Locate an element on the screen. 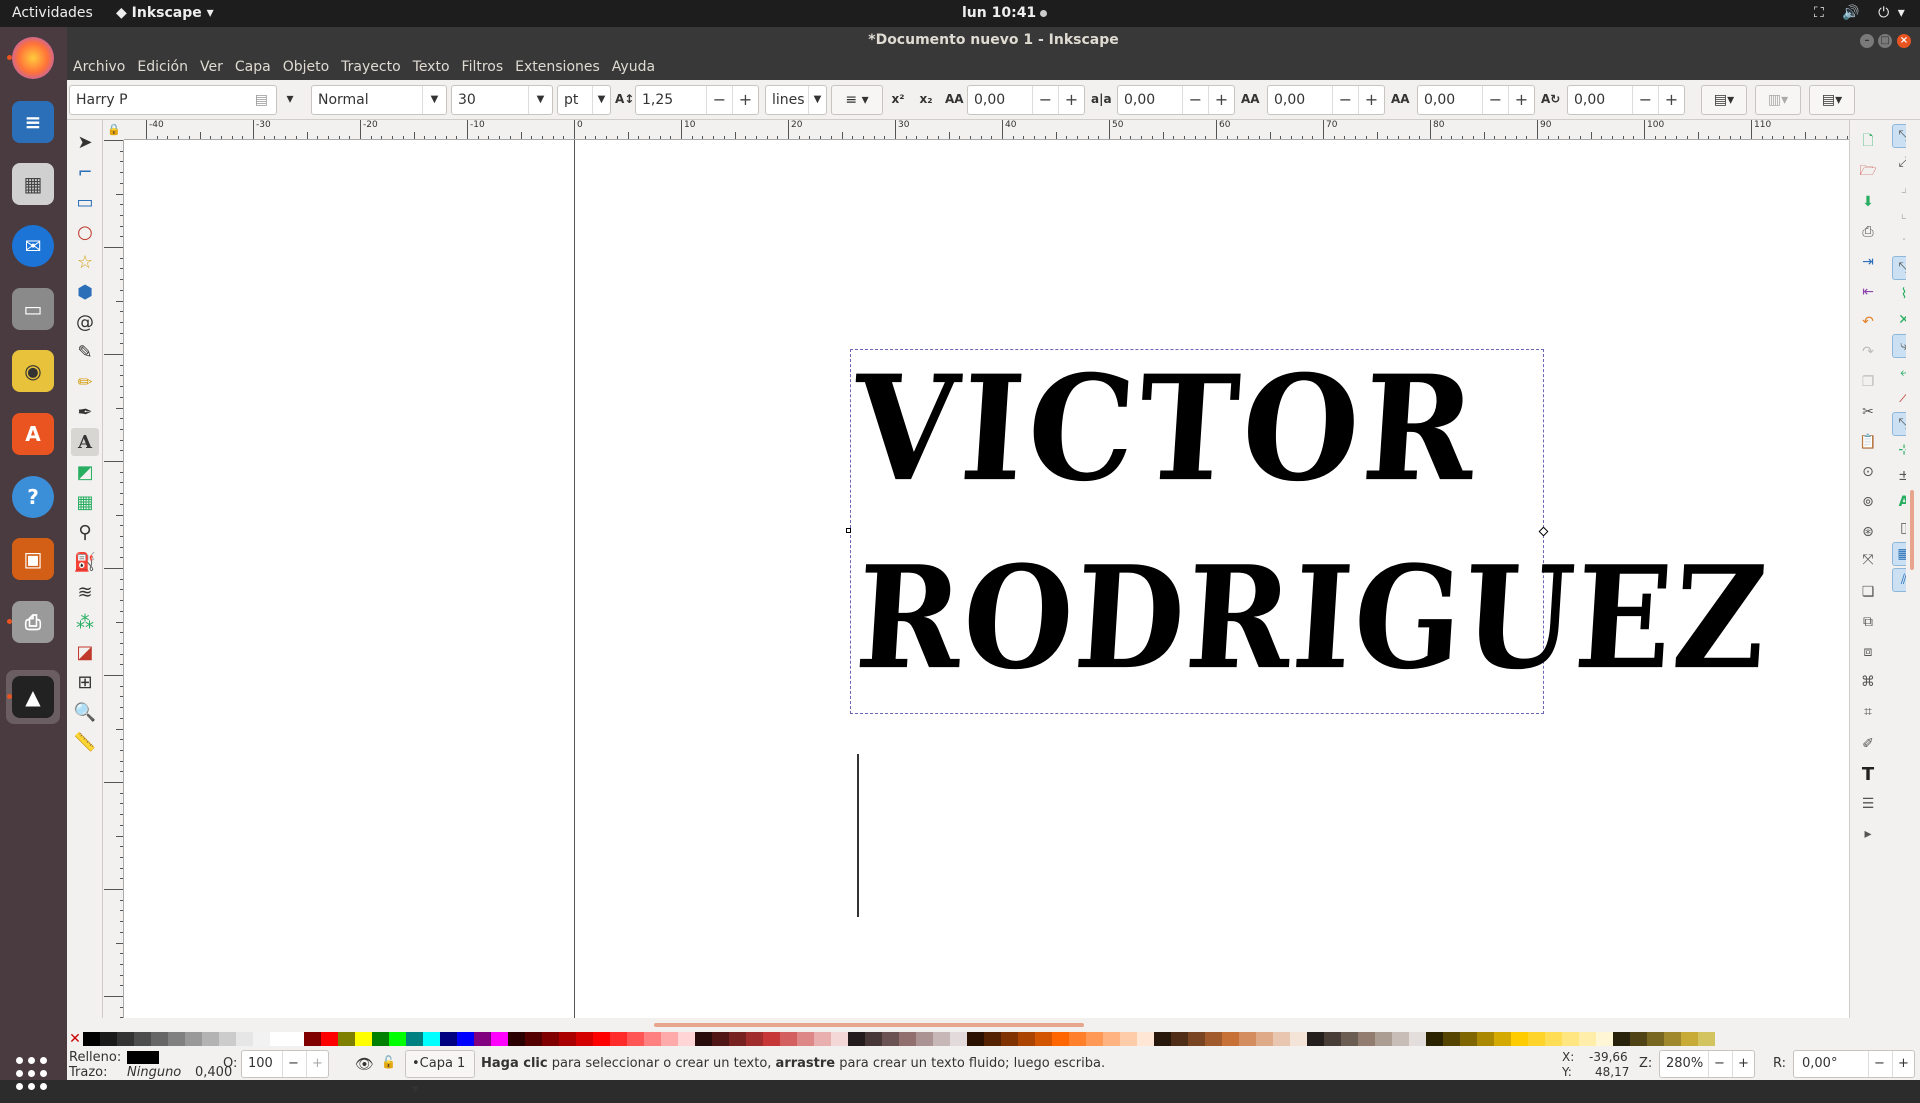 The height and width of the screenshot is (1103, 1920). current-layer-dropdown: •Capa 1 ▾ is located at coordinates (440, 1073).